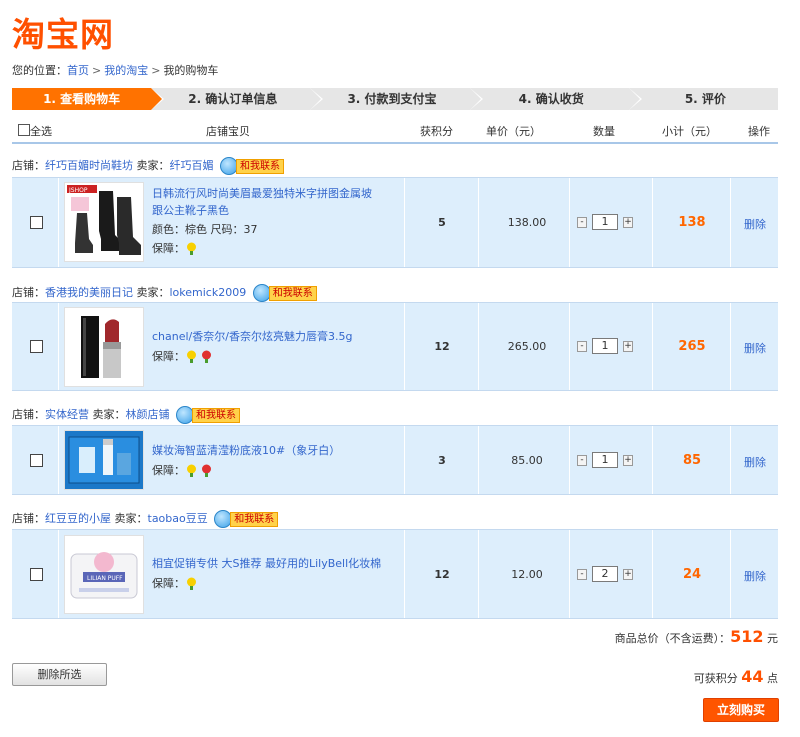 This screenshot has height=737, width=800. What do you see at coordinates (692, 222) in the screenshot?
I see `item-subtotal: 138` at bounding box center [692, 222].